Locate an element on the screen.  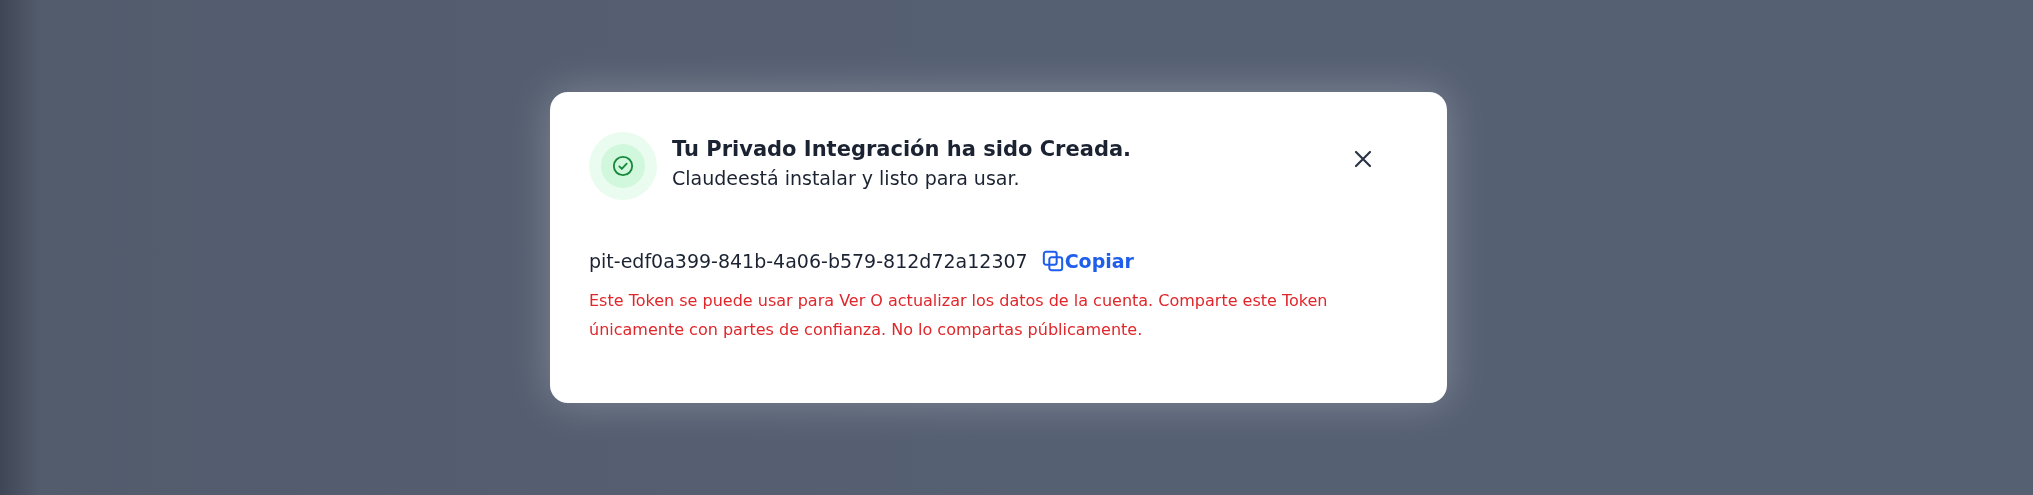
dialog-title: Tu Privado Integración ha sido Creada. is located at coordinates (902, 149).